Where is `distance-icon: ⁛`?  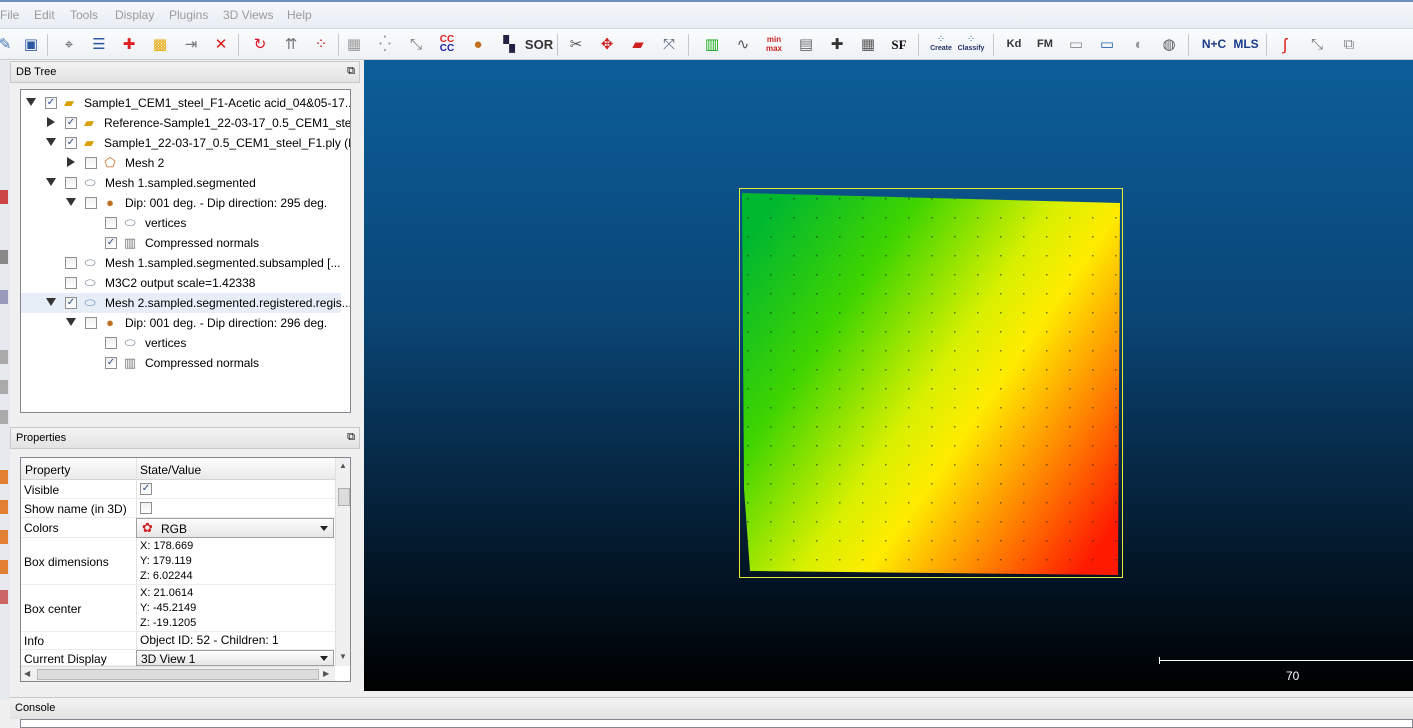
distance-icon: ⁛ is located at coordinates (385, 44).